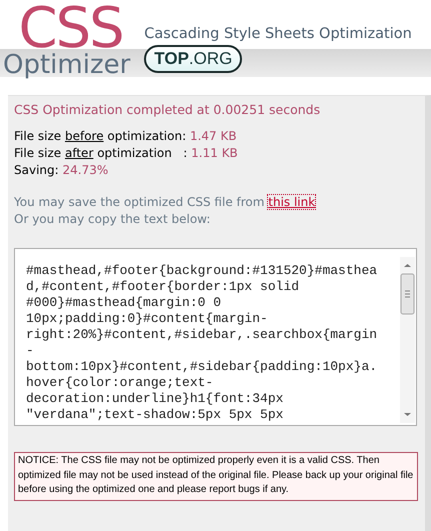  What do you see at coordinates (165, 202) in the screenshot?
I see `save-instruction: You may save the optimized CSS file from this link` at bounding box center [165, 202].